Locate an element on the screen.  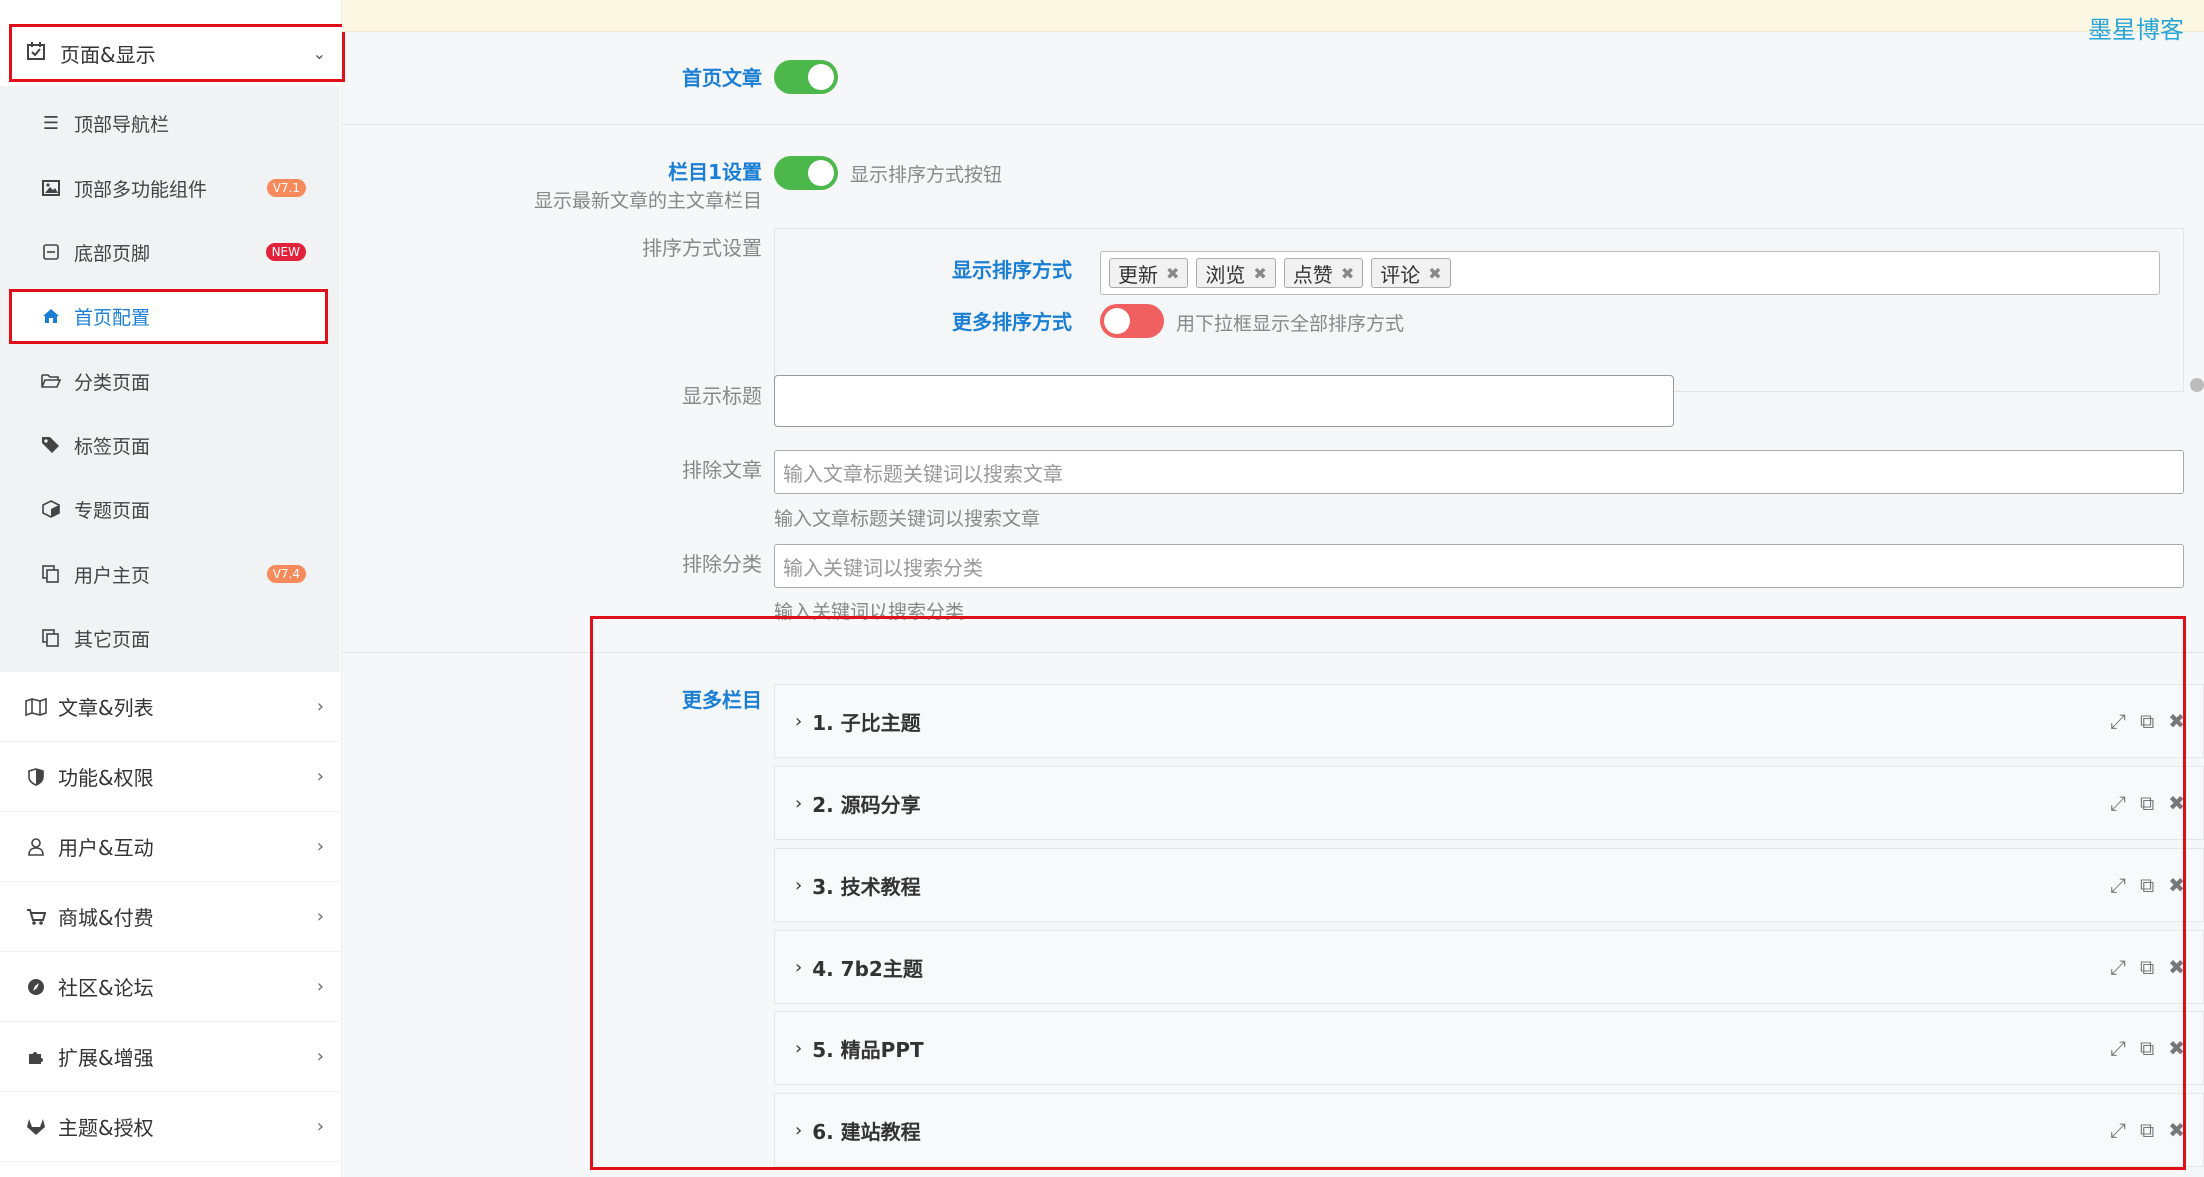
cube-icon is located at coordinates (51, 509).